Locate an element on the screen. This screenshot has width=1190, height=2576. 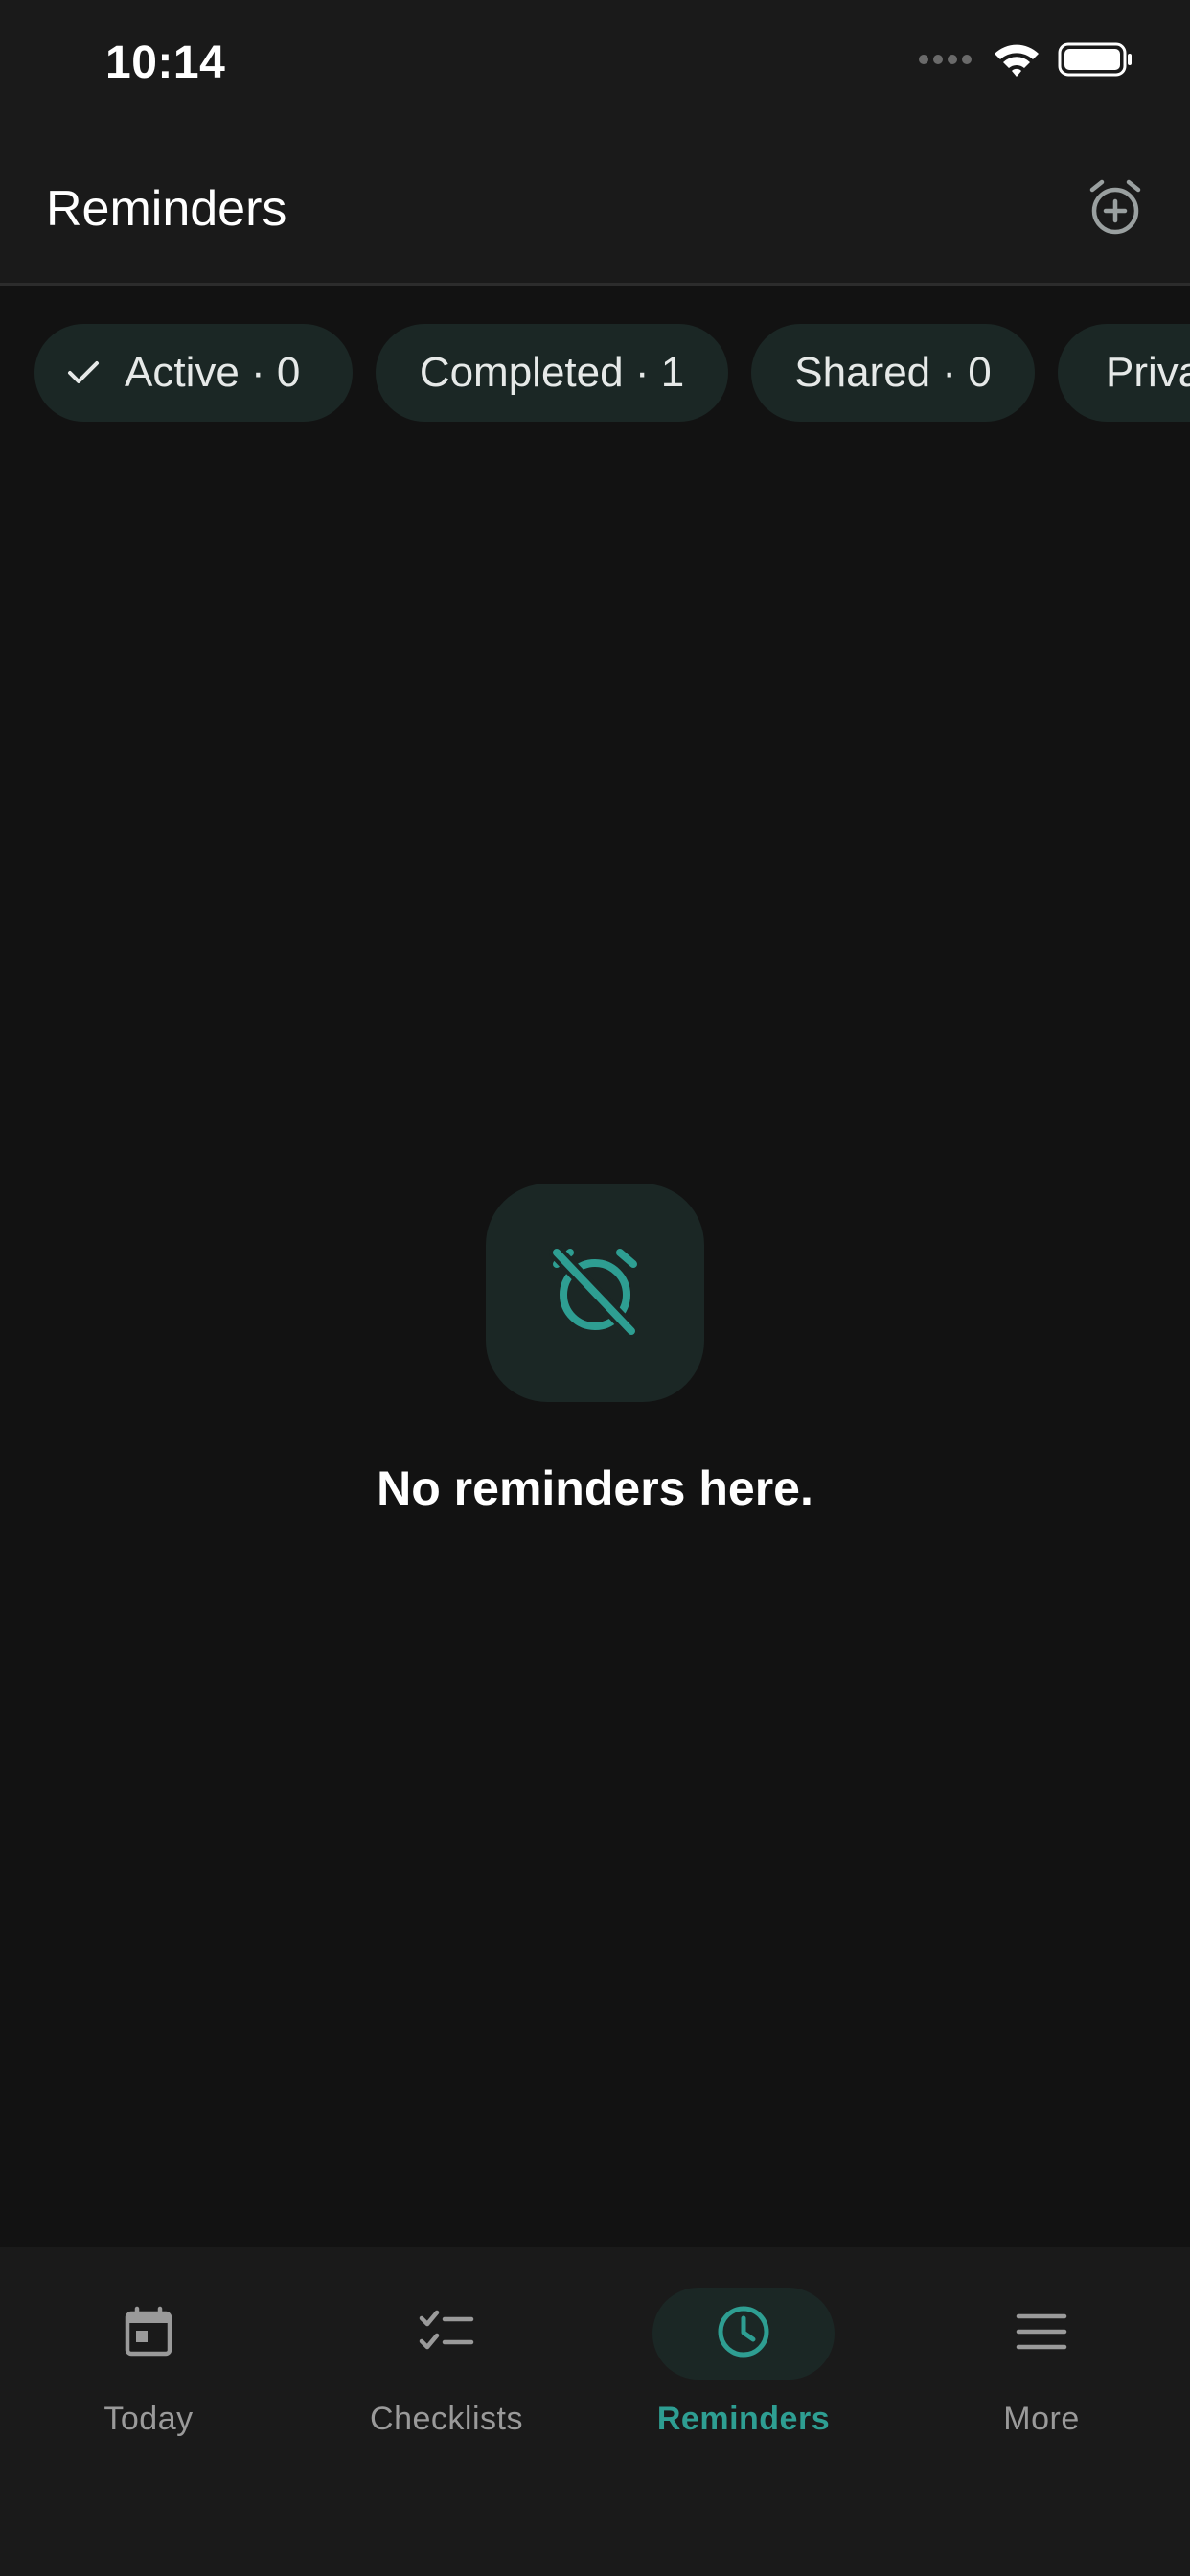
chip-private: Priva is located at coordinates (1124, 373).